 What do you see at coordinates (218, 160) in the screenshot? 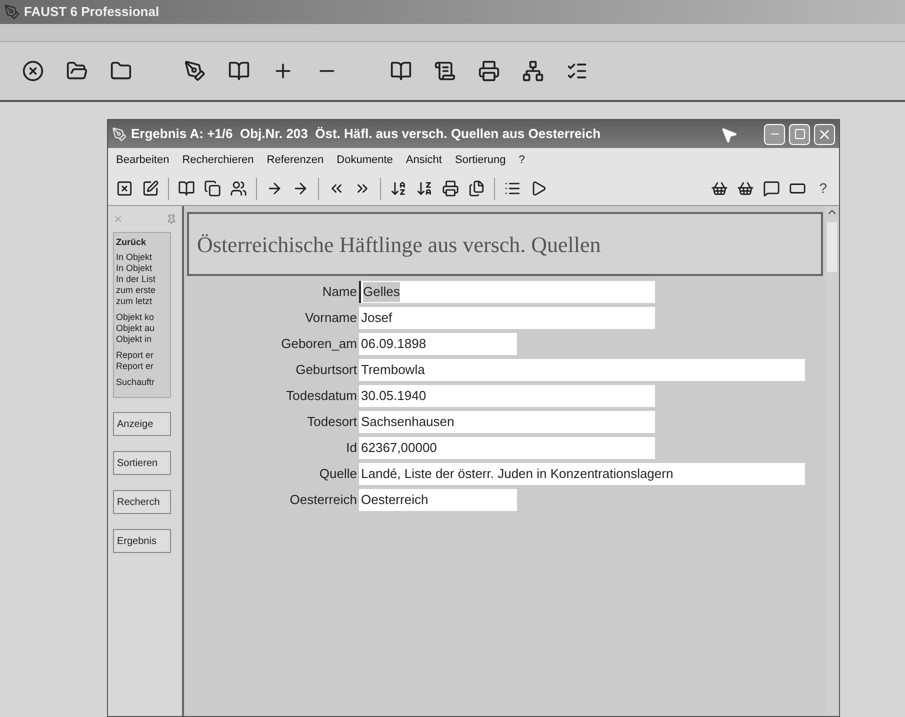
I see `menu-item: Recherchieren` at bounding box center [218, 160].